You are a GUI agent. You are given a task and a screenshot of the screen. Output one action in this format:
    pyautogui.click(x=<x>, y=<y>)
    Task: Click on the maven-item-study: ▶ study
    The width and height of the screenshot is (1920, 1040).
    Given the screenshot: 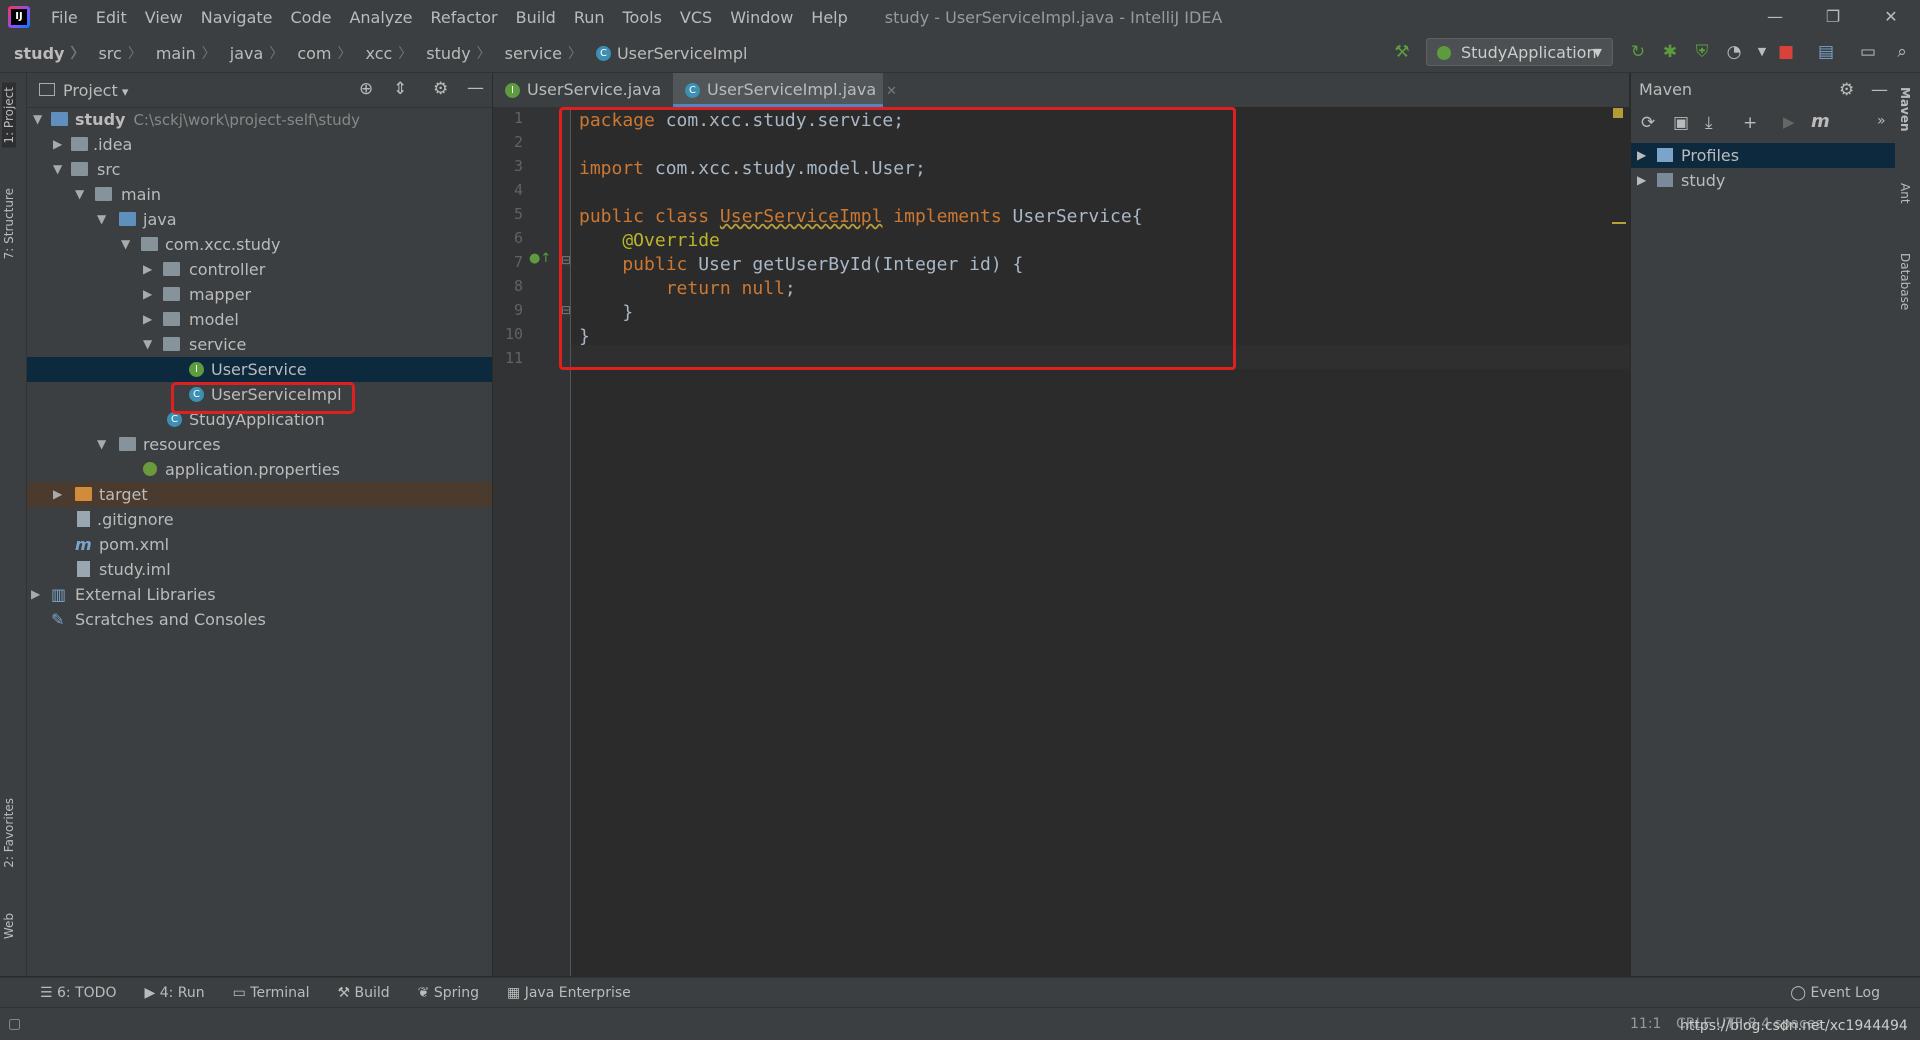 What is the action you would take?
    pyautogui.click(x=1763, y=180)
    